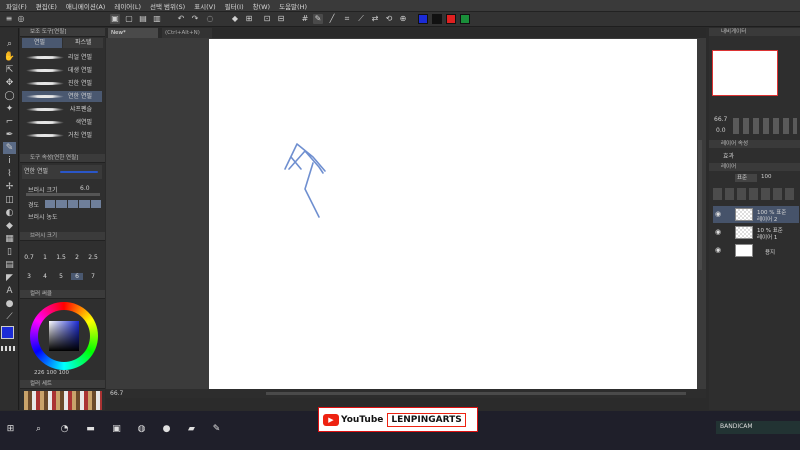 The height and width of the screenshot is (450, 800). What do you see at coordinates (210, 19) in the screenshot?
I see `spinner-icon: ◌` at bounding box center [210, 19].